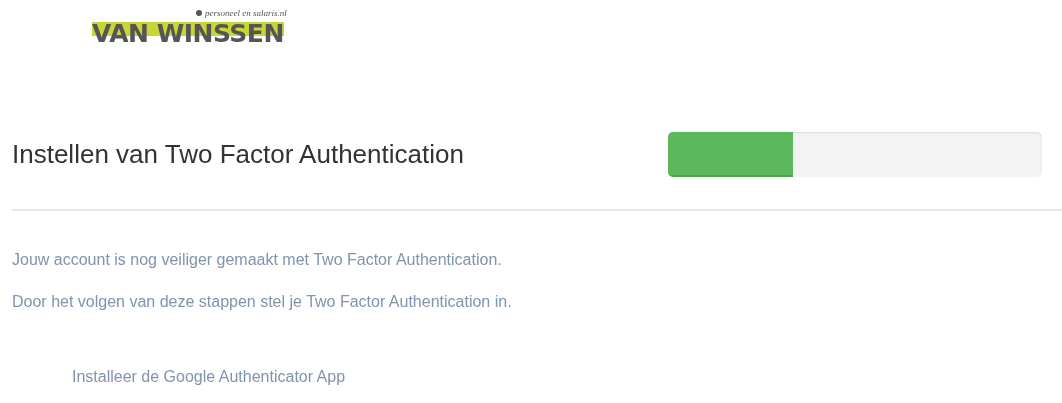 The height and width of the screenshot is (403, 1062). What do you see at coordinates (238, 154) in the screenshot?
I see `page-title: Instellen van Two Factor Authentication` at bounding box center [238, 154].